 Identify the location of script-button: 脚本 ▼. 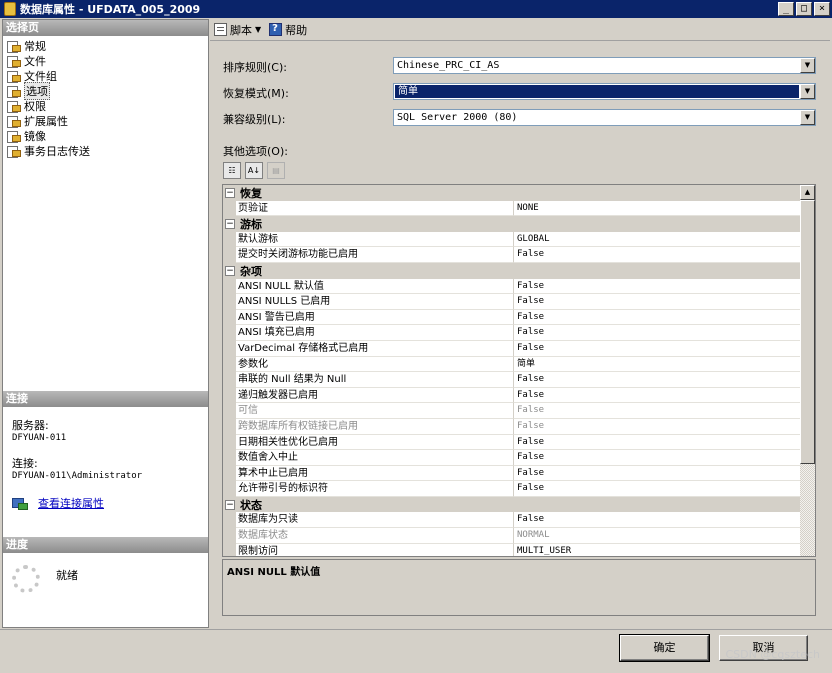
(237, 30).